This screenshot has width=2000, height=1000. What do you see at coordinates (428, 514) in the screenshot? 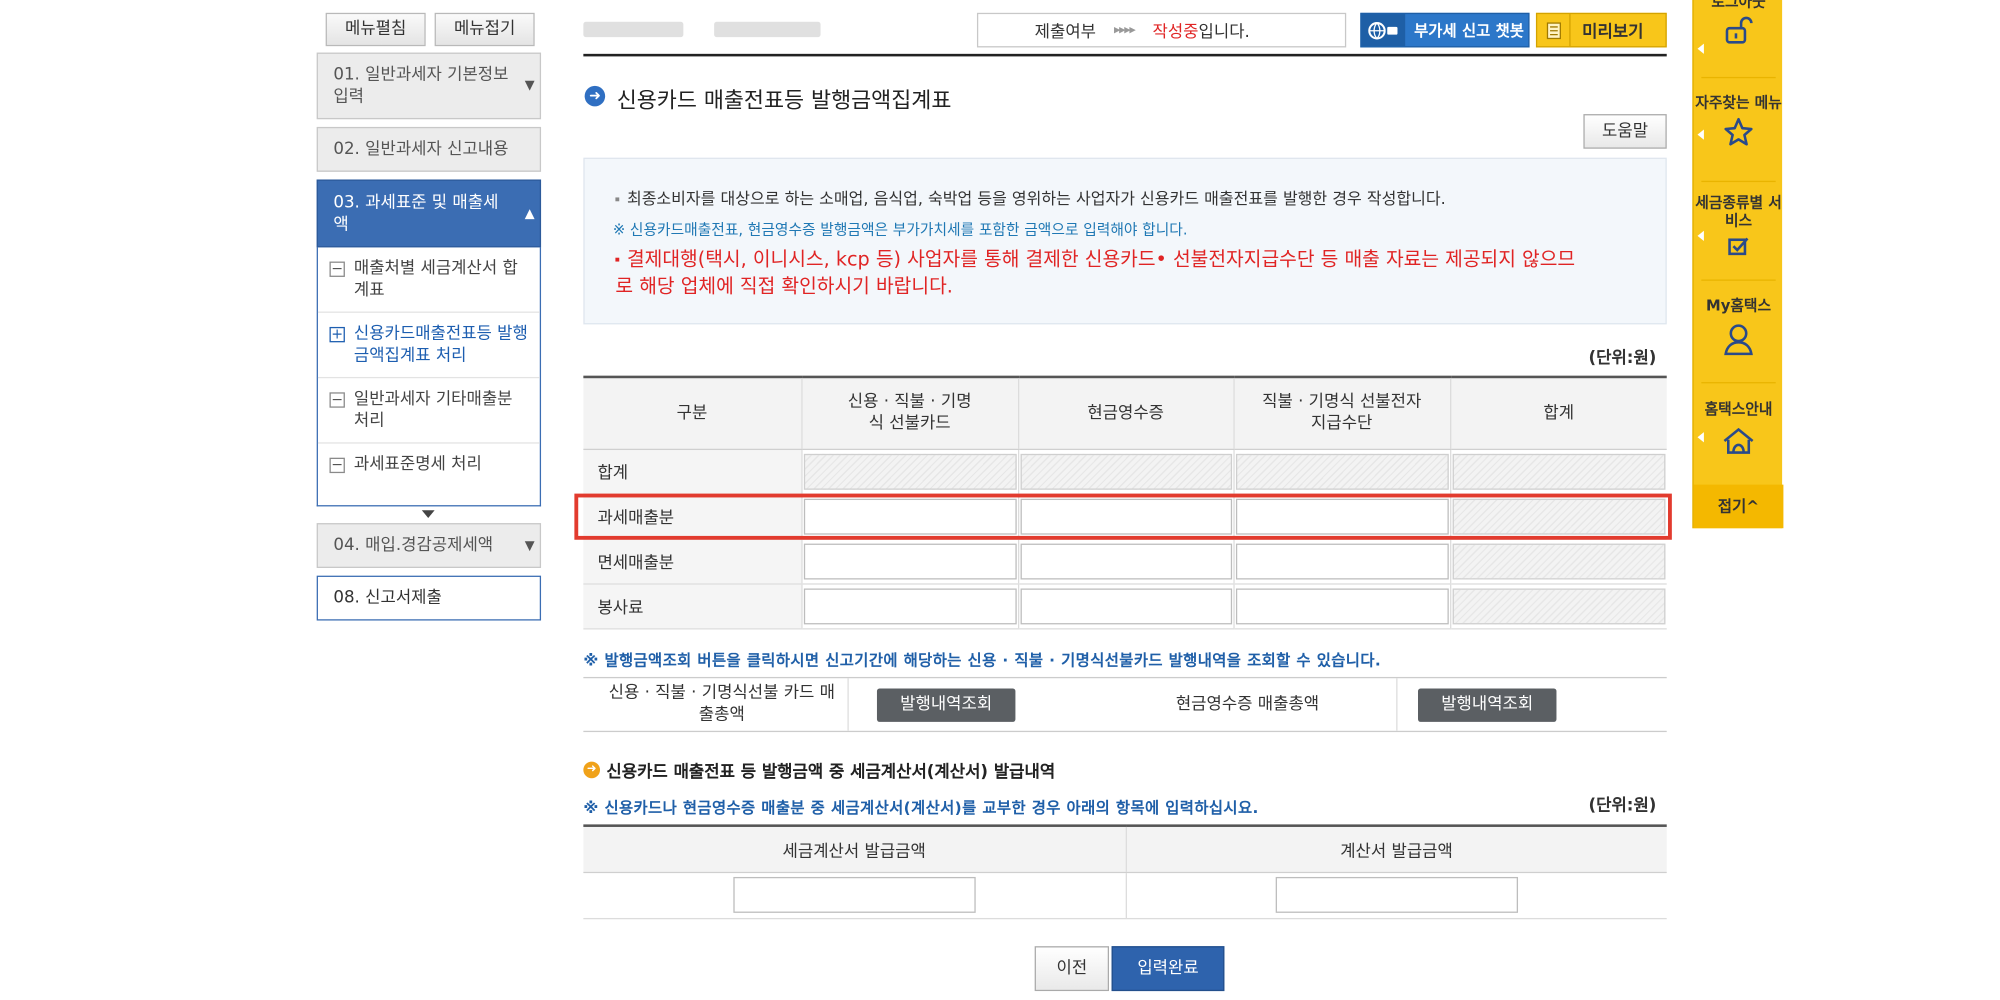
I see `caret-down-icon` at bounding box center [428, 514].